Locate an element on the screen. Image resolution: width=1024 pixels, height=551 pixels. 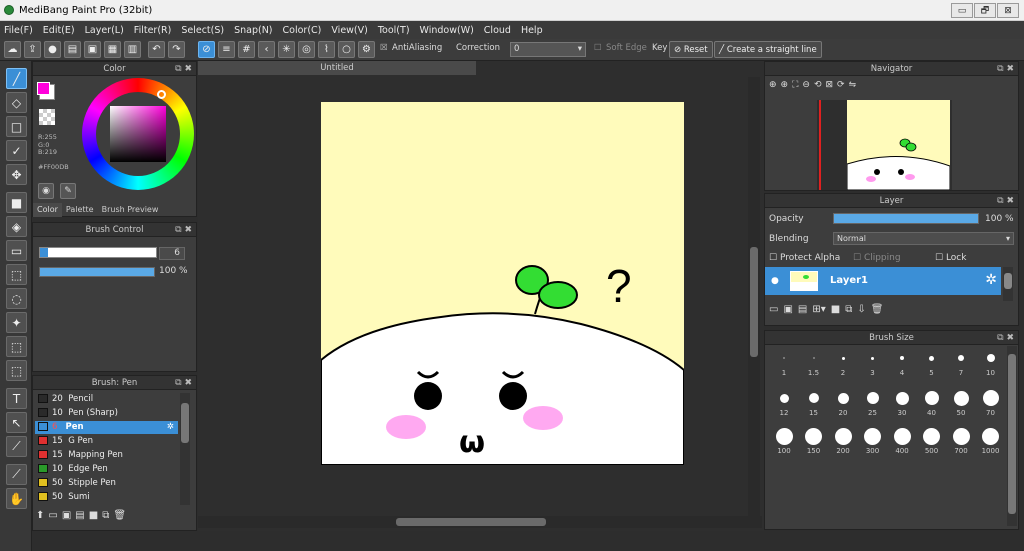
grid-snap-icon: # is located at coordinates (246, 49).